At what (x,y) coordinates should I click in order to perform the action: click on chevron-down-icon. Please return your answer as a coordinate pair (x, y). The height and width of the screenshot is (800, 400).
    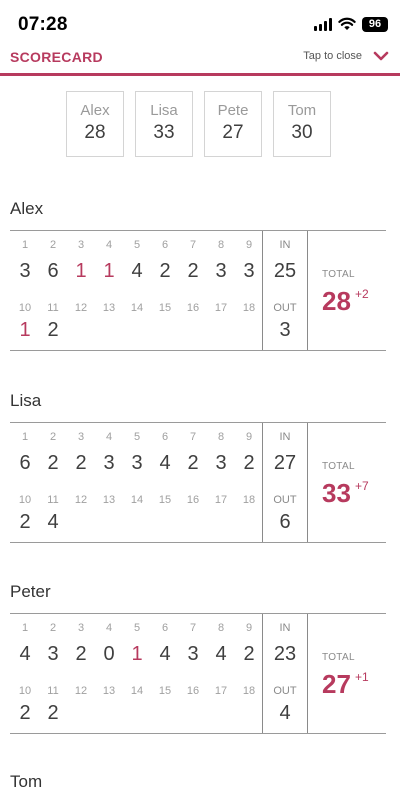
    Looking at the image, I should click on (381, 56).